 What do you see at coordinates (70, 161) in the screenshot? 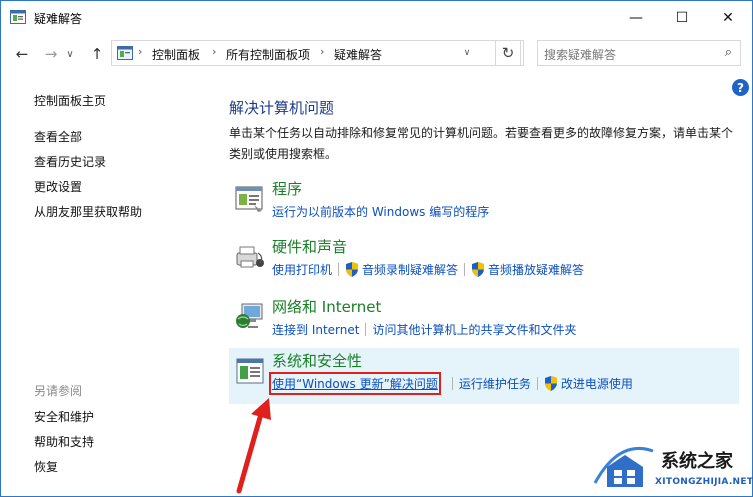
I see `sidebar-item-view-history: 查看历史记录` at bounding box center [70, 161].